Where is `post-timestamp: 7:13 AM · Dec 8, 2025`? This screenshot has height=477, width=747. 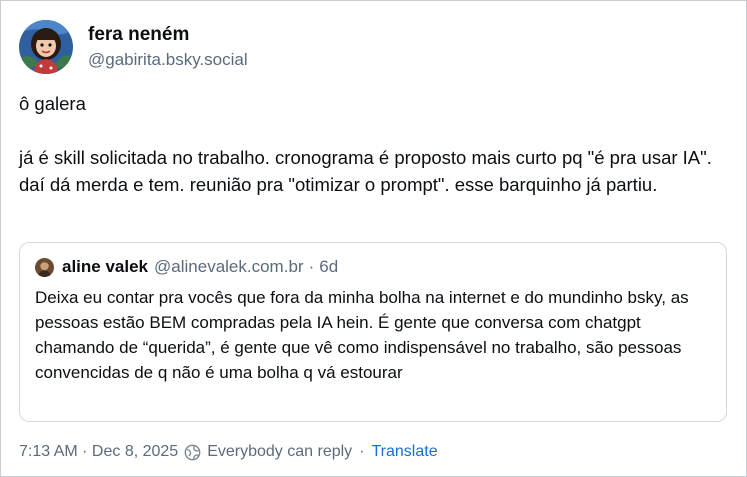 post-timestamp: 7:13 AM · Dec 8, 2025 is located at coordinates (98, 452).